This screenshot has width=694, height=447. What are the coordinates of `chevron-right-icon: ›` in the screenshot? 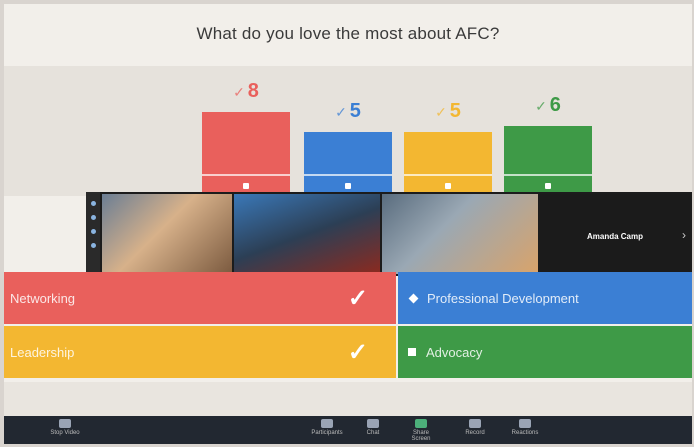 It's located at (684, 235).